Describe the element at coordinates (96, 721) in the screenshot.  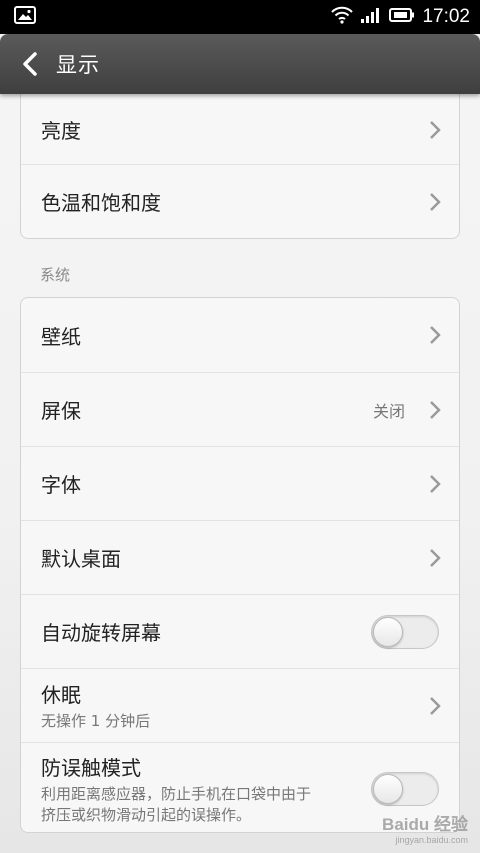
I see `sleep-summary: 无操作 1 分钟后` at that location.